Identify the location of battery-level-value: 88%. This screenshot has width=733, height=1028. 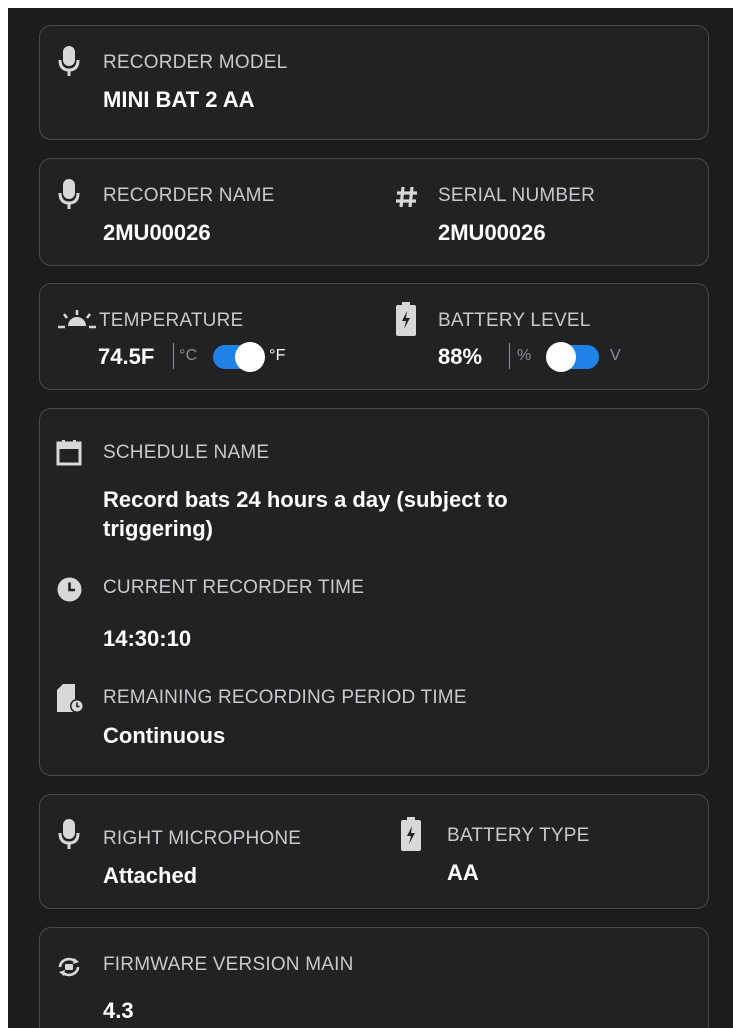
(460, 356).